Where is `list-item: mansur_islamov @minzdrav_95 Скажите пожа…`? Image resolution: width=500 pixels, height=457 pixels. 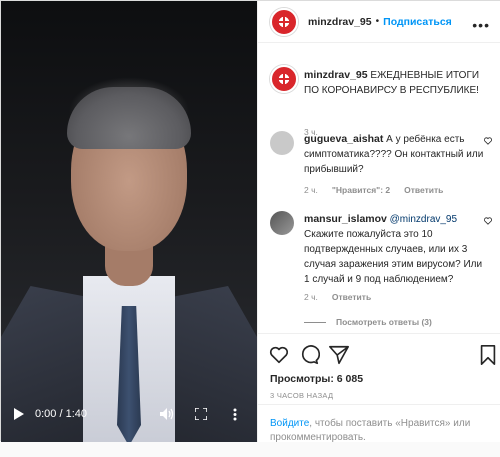
list-item: mansur_islamov @minzdrav_95 Скажите пожа… is located at coordinates (382, 256).